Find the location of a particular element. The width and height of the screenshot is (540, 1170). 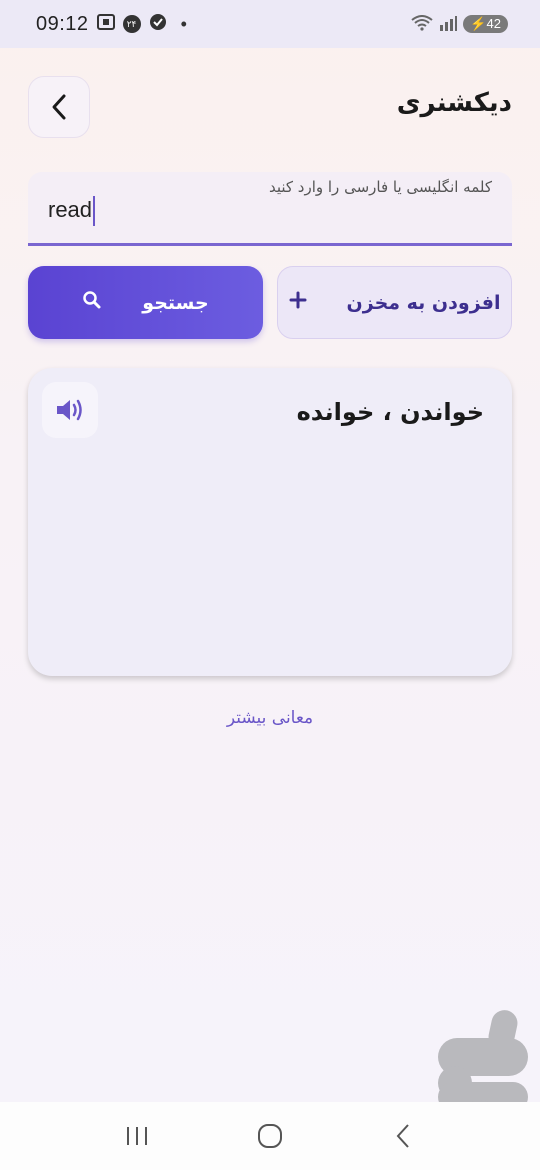

add-to-storage-button: افزودن به مخزن is located at coordinates (394, 302).